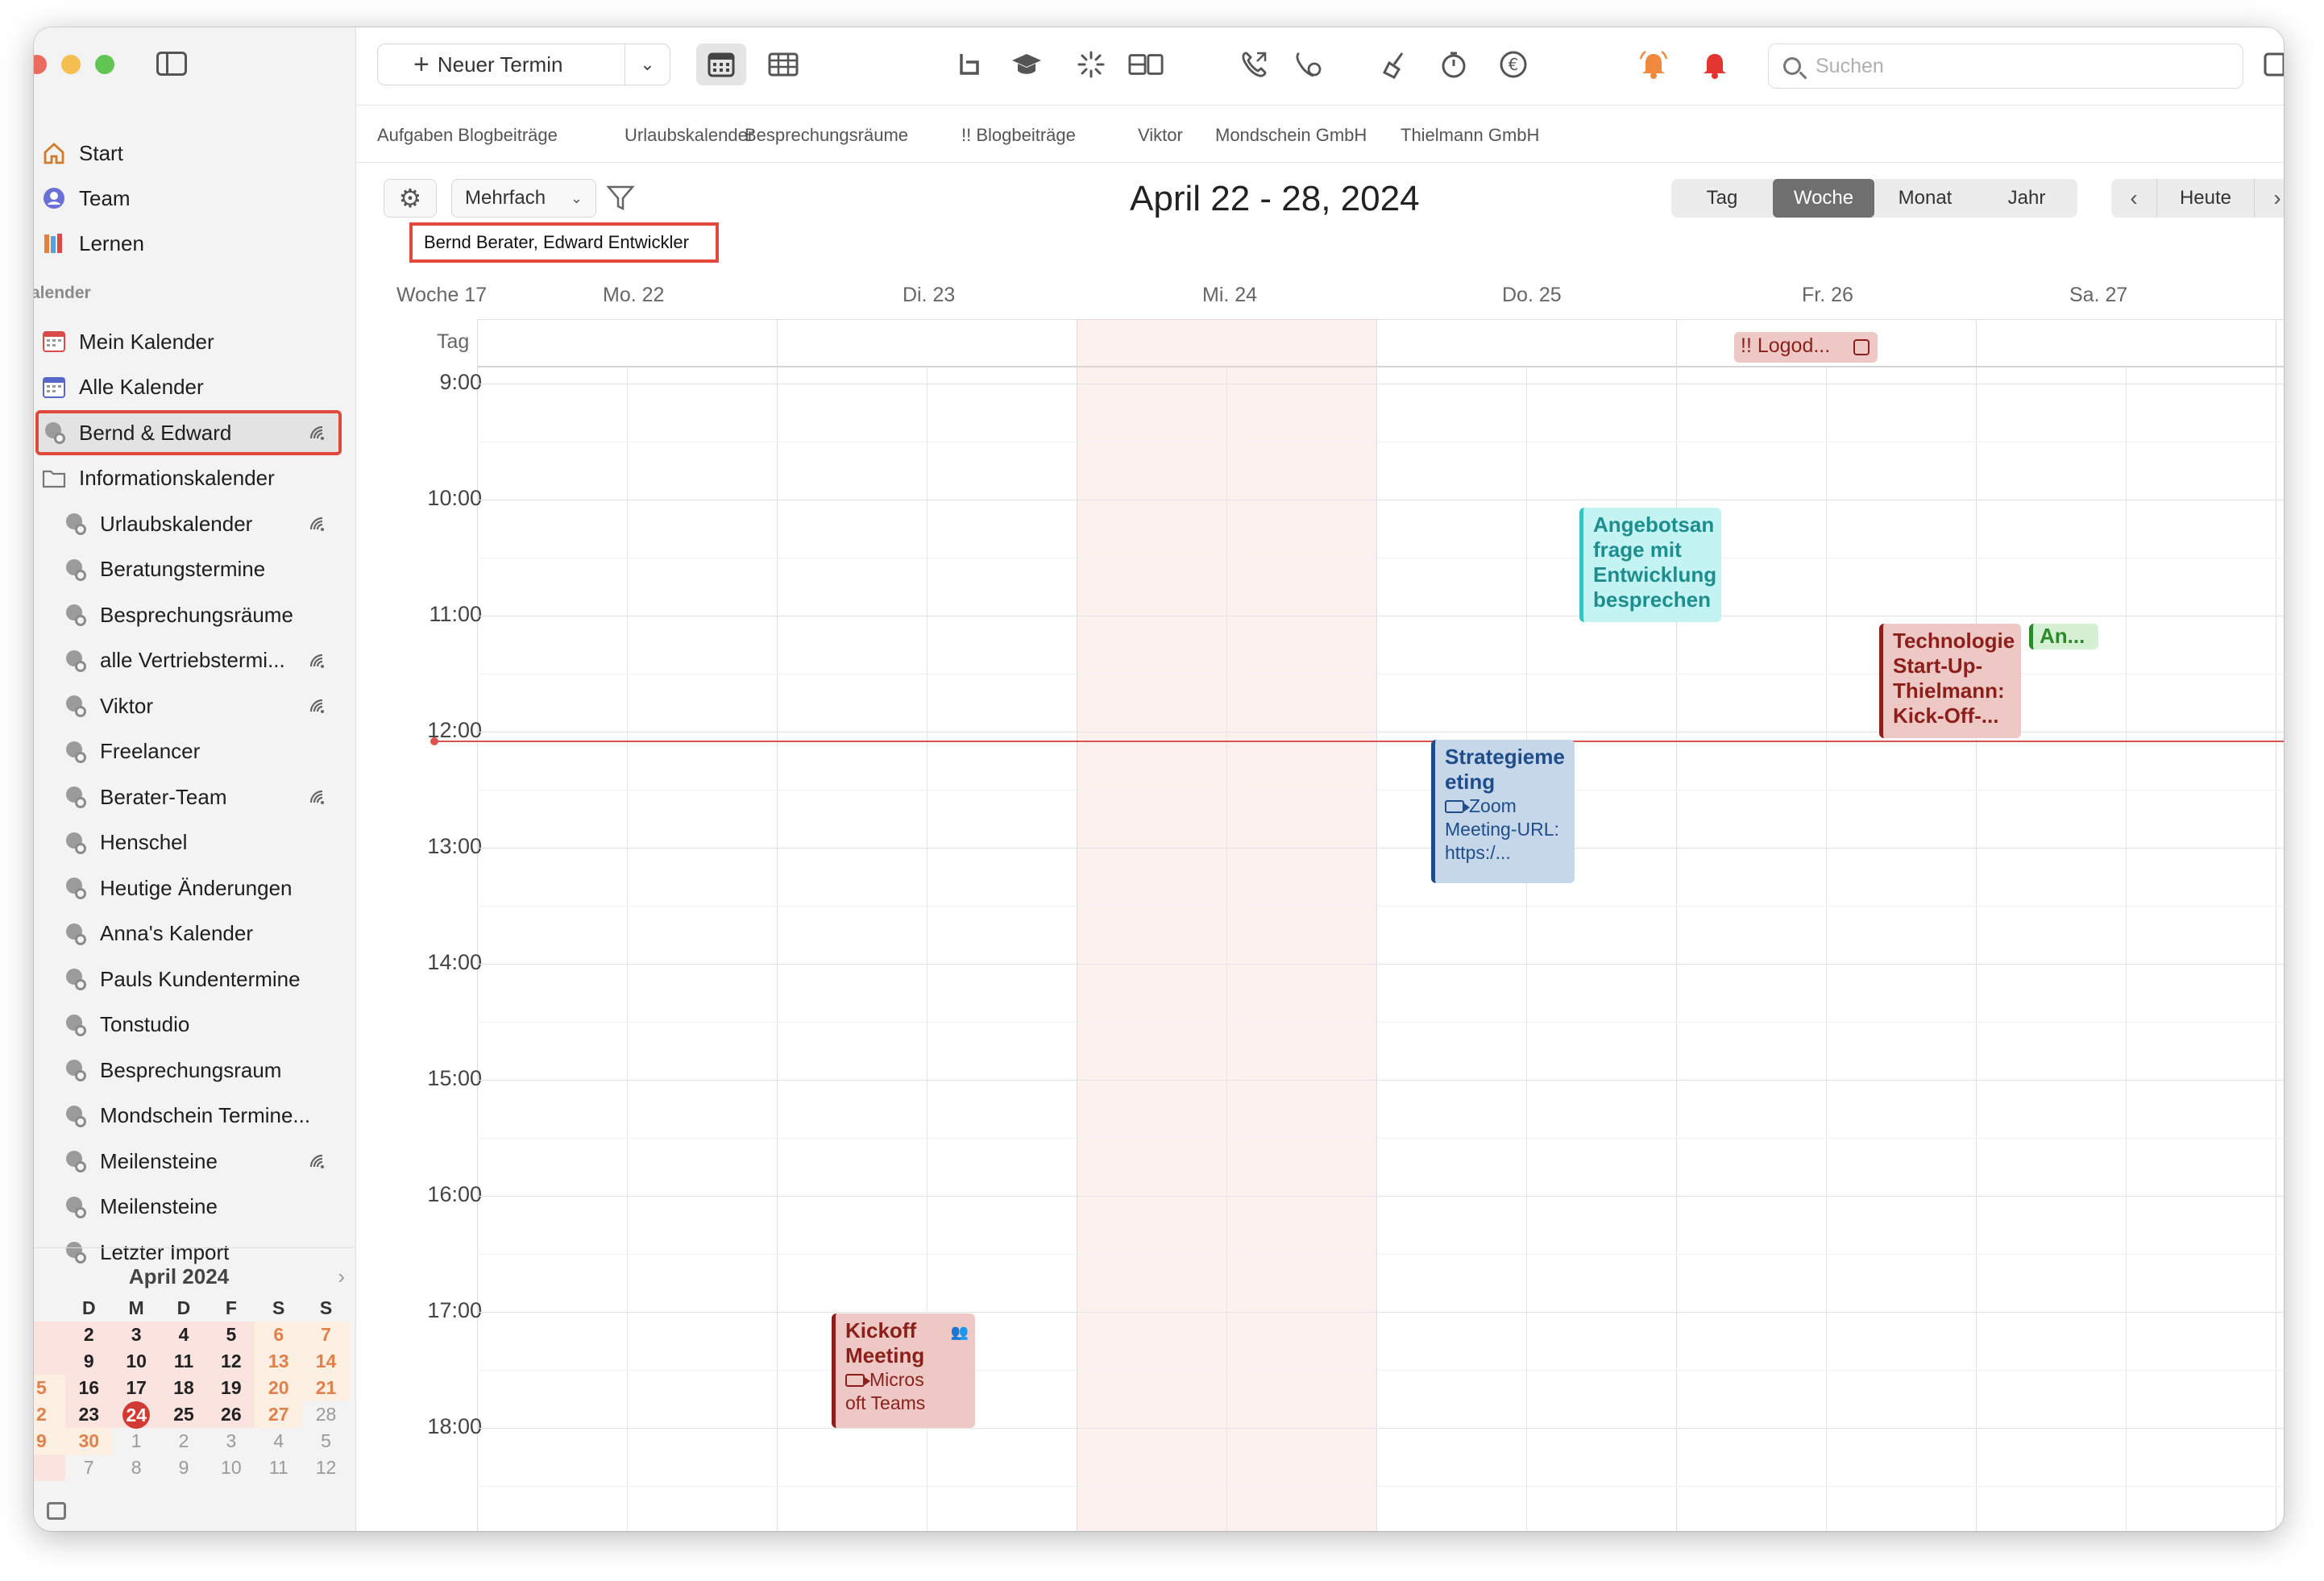 Image resolution: width=2324 pixels, height=1581 pixels. I want to click on favorite-item: Besprechungsräume, so click(826, 135).